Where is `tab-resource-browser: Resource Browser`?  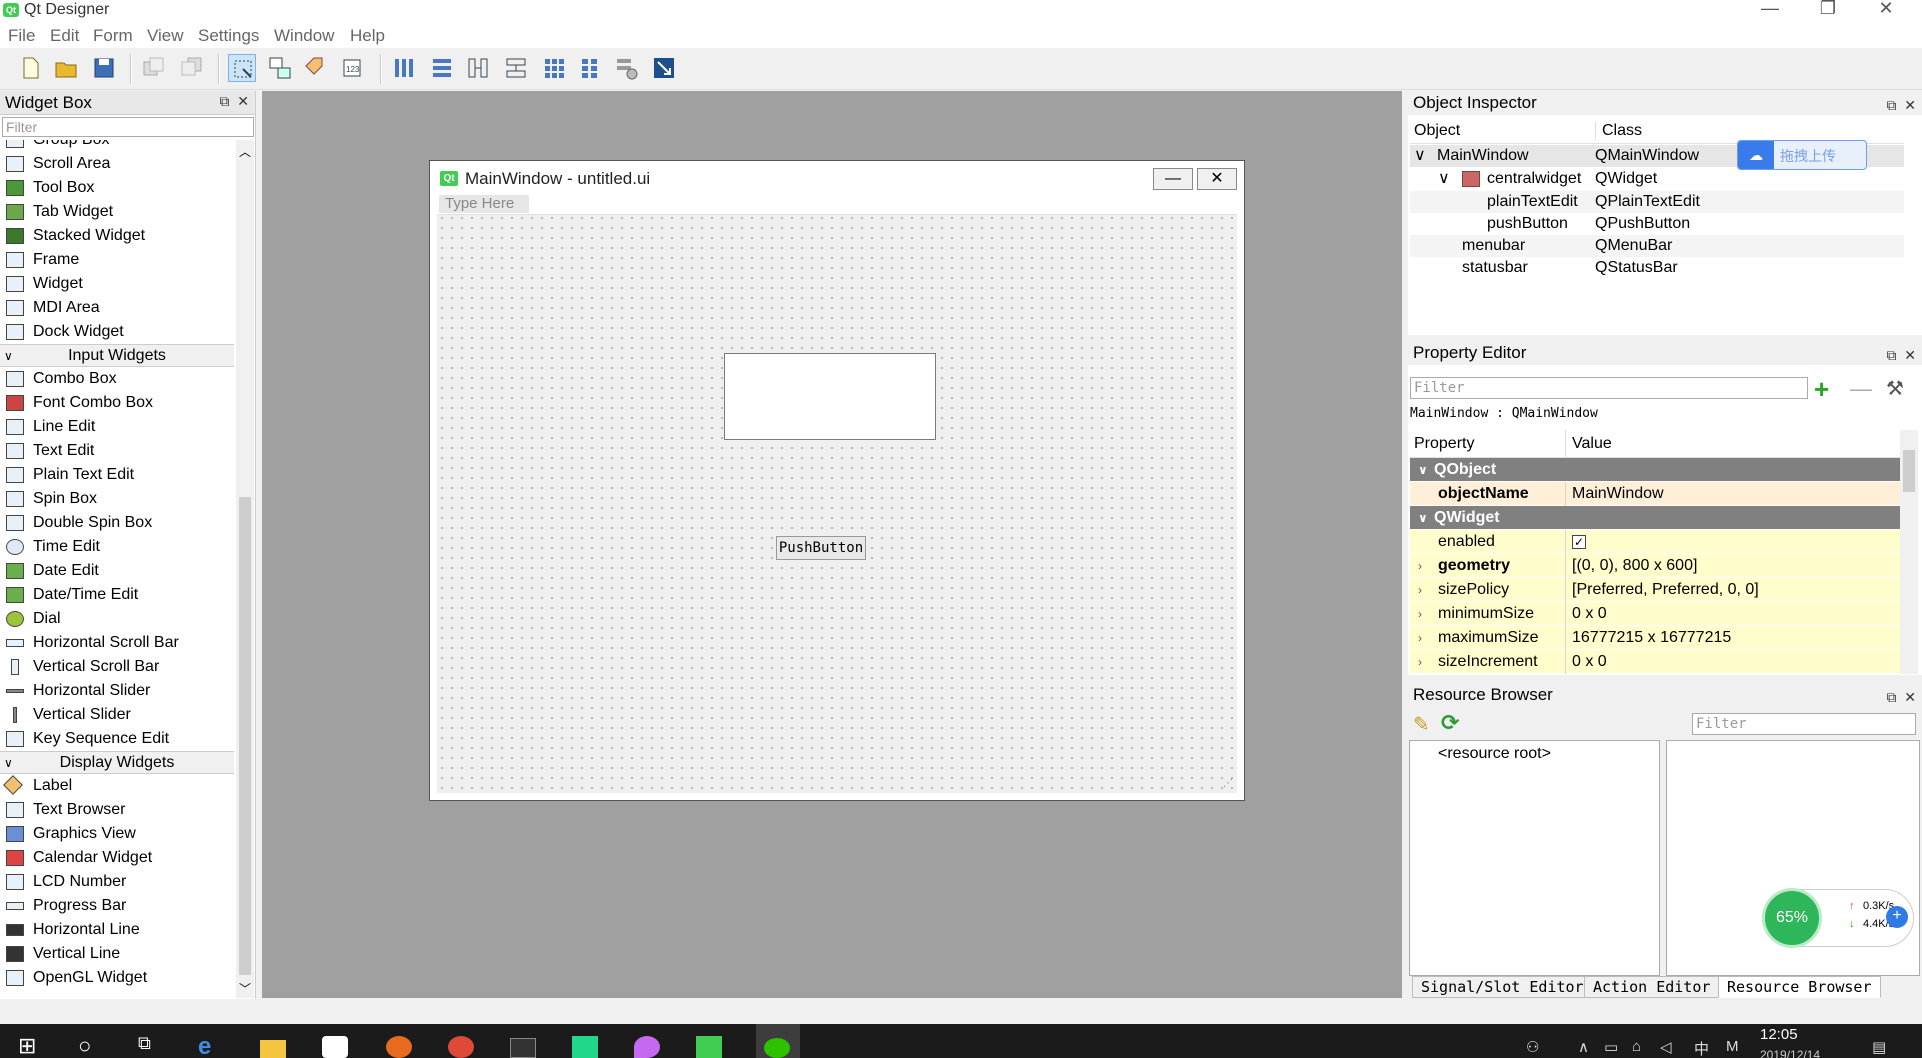 tab-resource-browser: Resource Browser is located at coordinates (1799, 987).